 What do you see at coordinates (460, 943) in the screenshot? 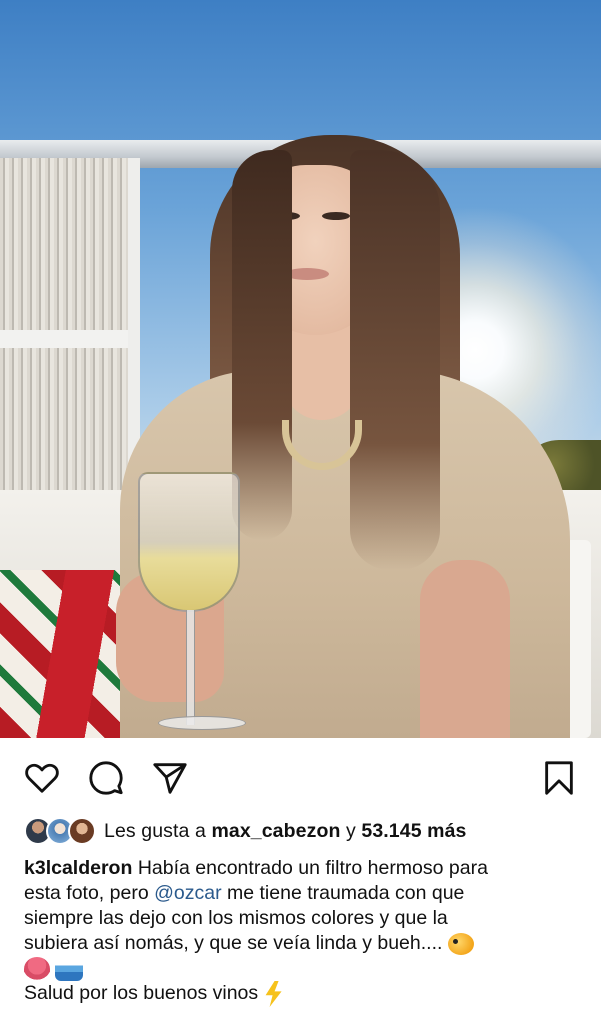
I see `blowfish-emoji-icon` at bounding box center [460, 943].